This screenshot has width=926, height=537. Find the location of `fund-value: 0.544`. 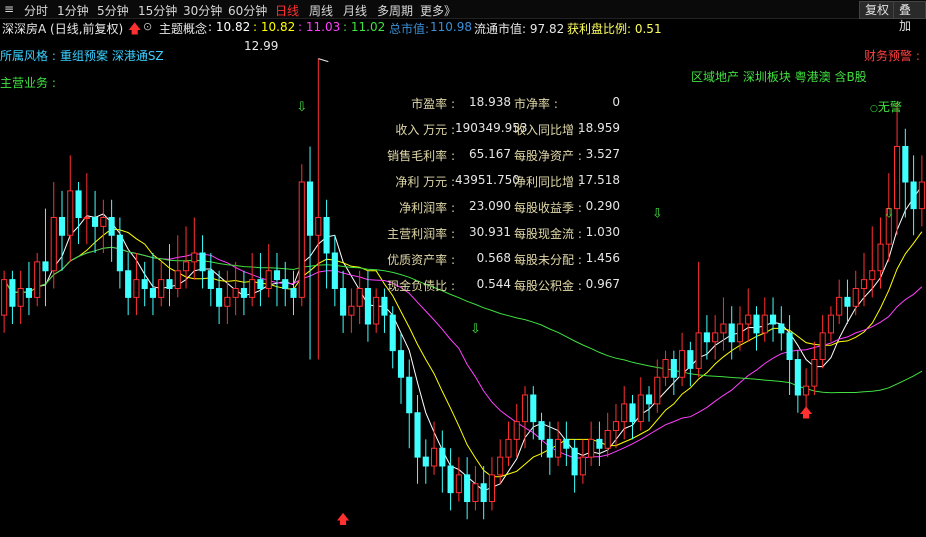

fund-value: 0.544 is located at coordinates (493, 284).